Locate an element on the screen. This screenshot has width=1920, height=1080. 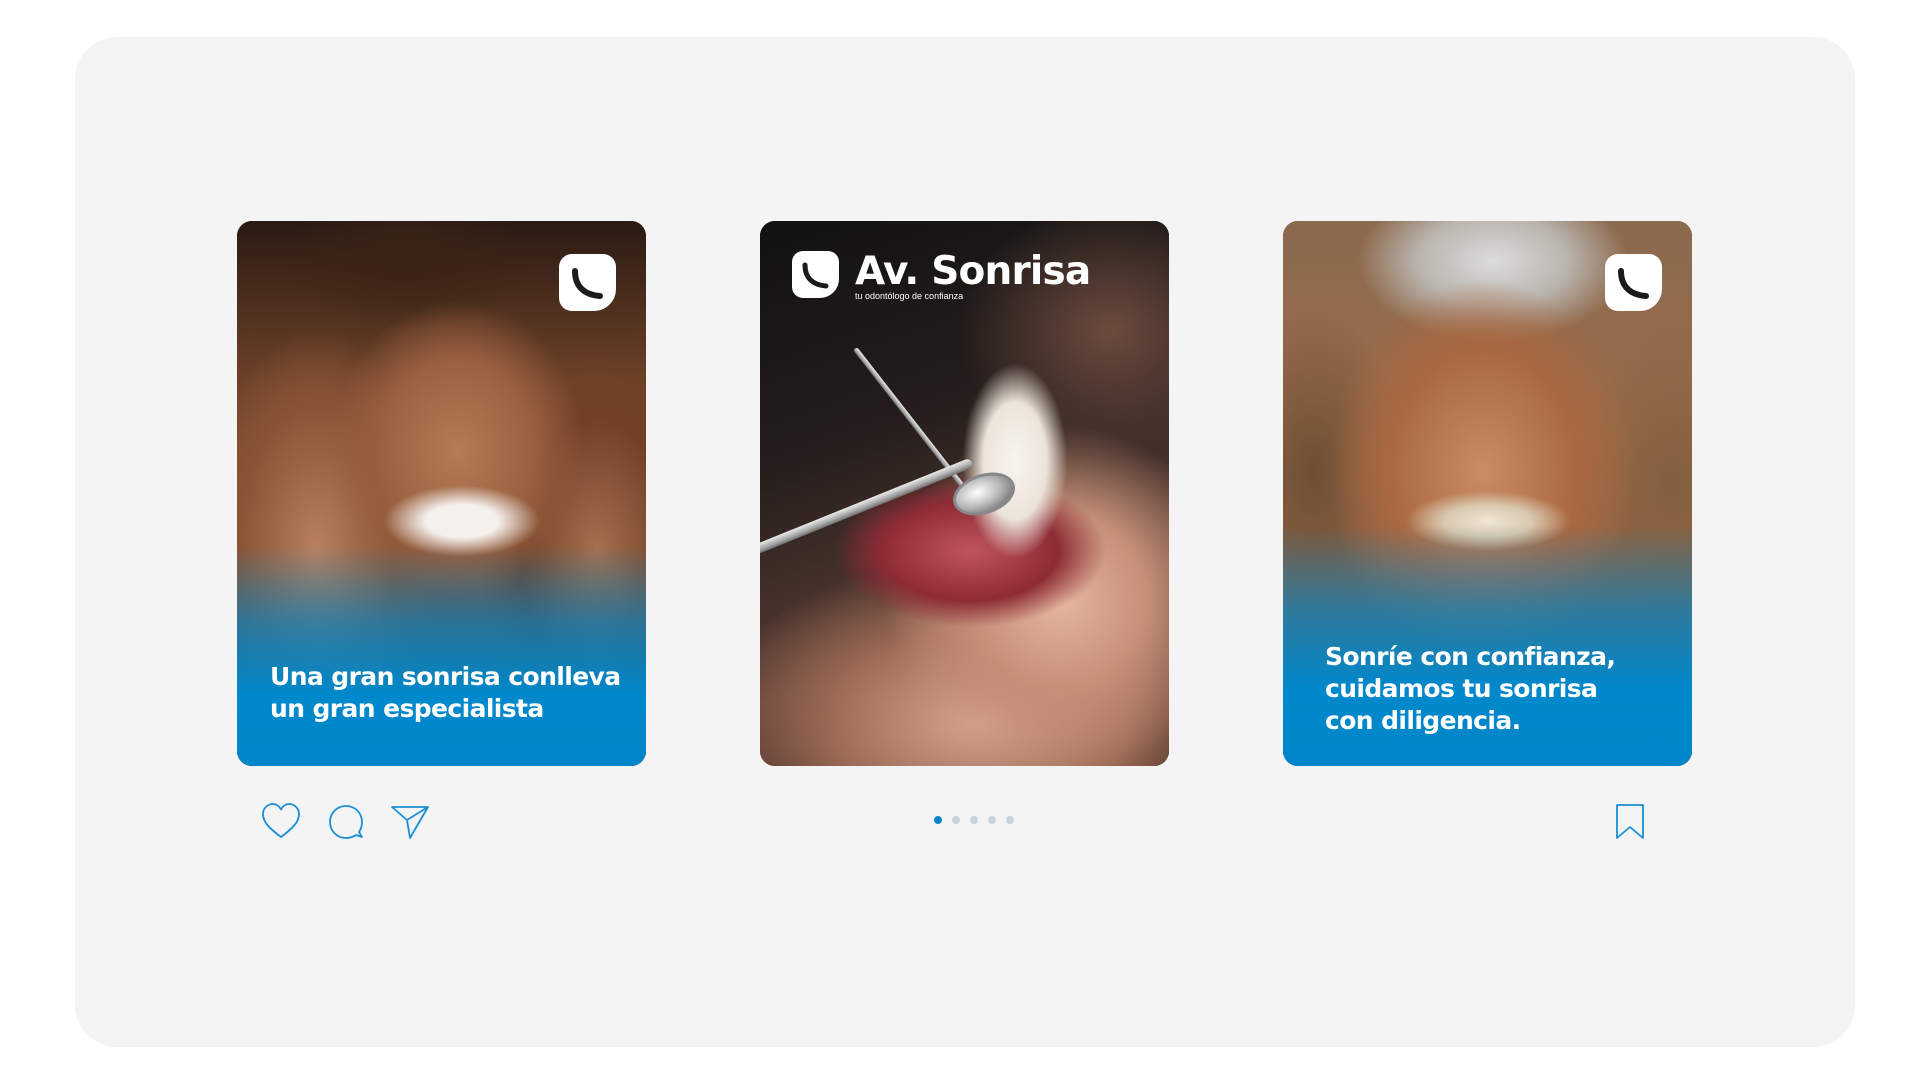
send-icon is located at coordinates (410, 822).